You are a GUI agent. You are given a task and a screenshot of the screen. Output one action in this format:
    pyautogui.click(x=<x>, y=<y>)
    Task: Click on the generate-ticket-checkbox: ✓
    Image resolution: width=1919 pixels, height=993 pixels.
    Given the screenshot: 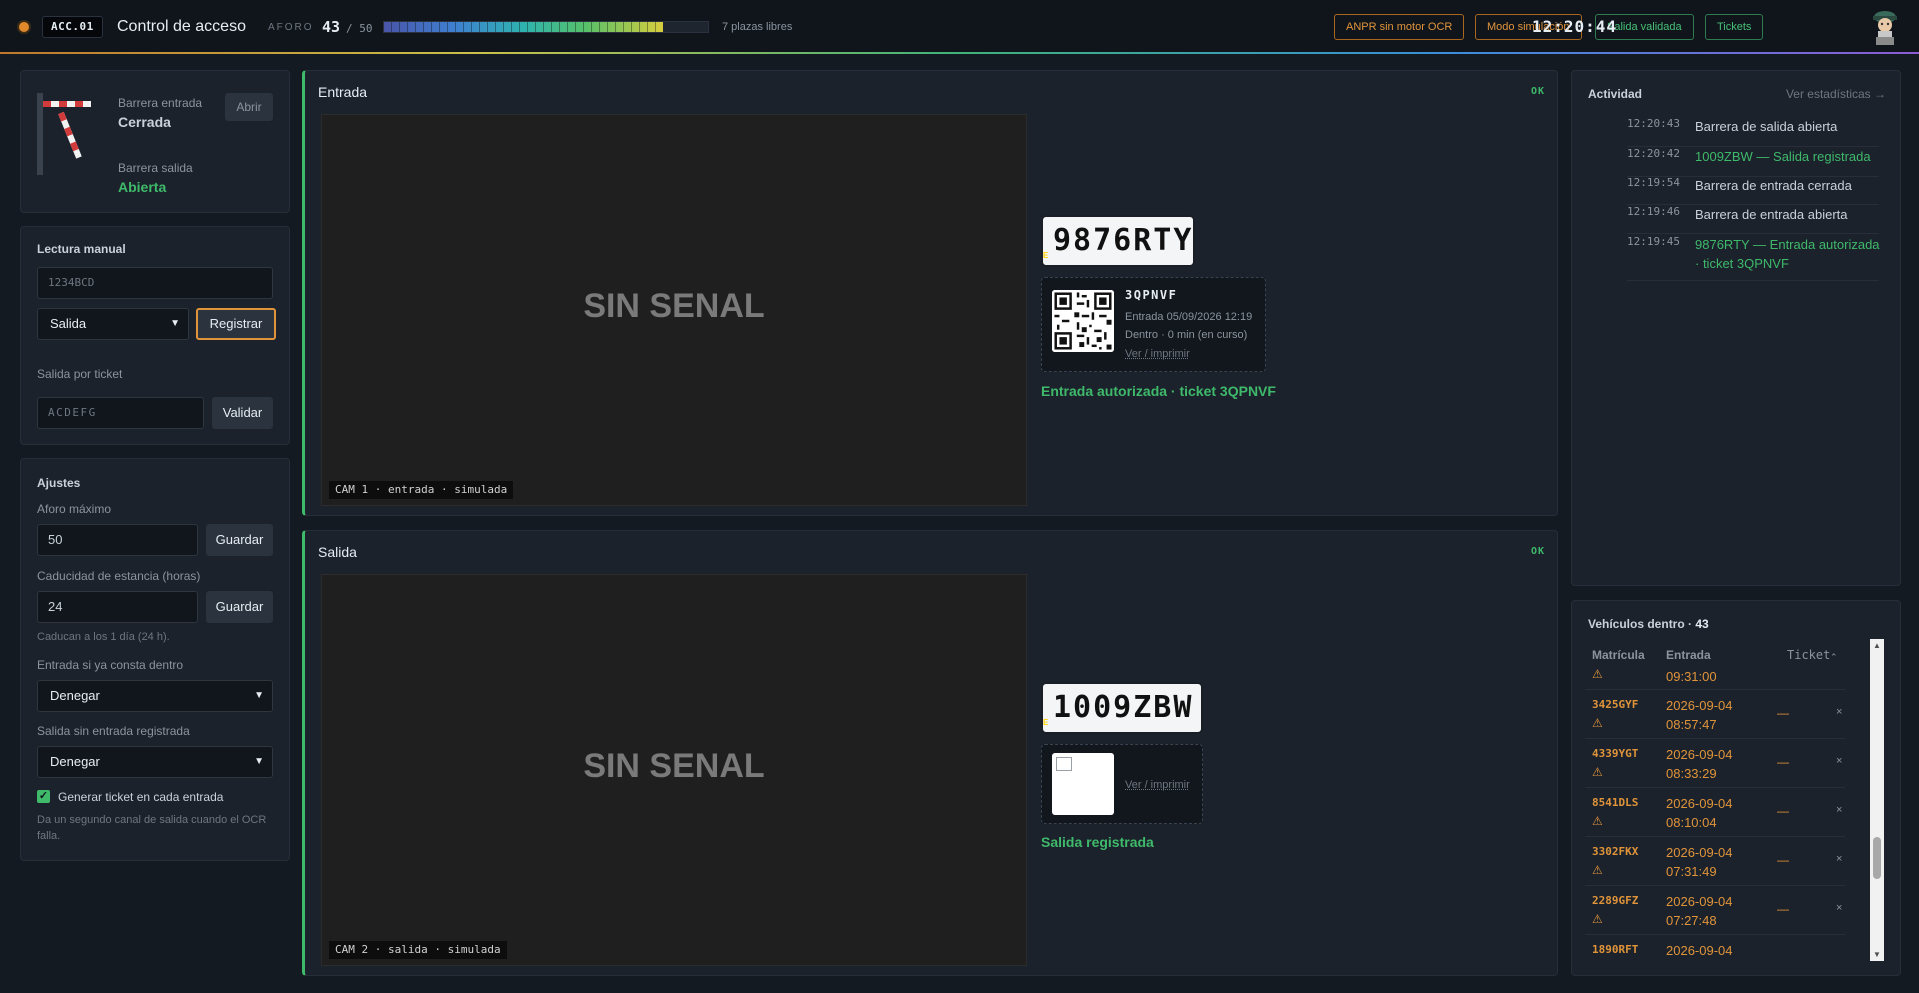 What is the action you would take?
    pyautogui.click(x=43, y=796)
    